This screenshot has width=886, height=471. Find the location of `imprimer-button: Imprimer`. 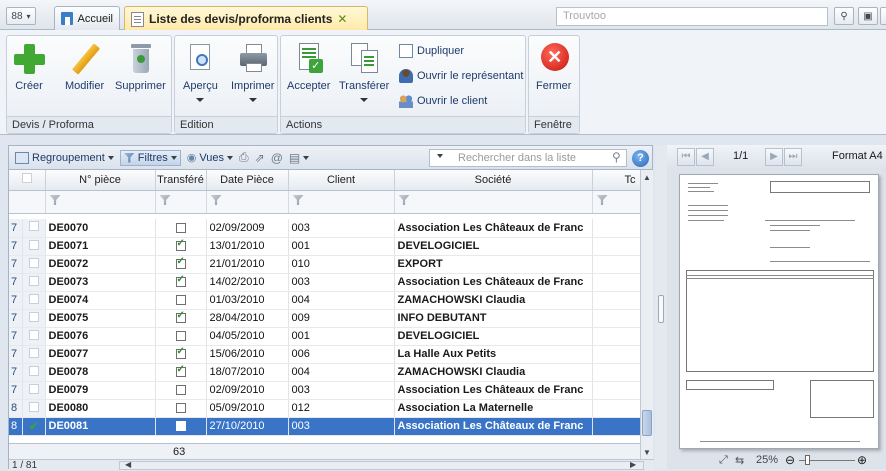

imprimer-button: Imprimer is located at coordinates (252, 72).